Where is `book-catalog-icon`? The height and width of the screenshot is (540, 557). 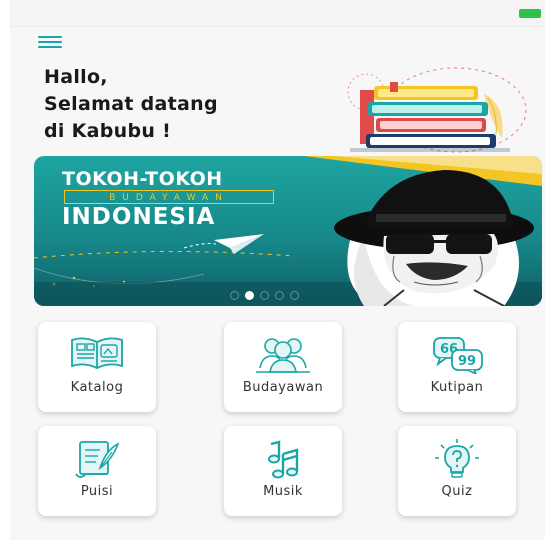 book-catalog-icon is located at coordinates (97, 353).